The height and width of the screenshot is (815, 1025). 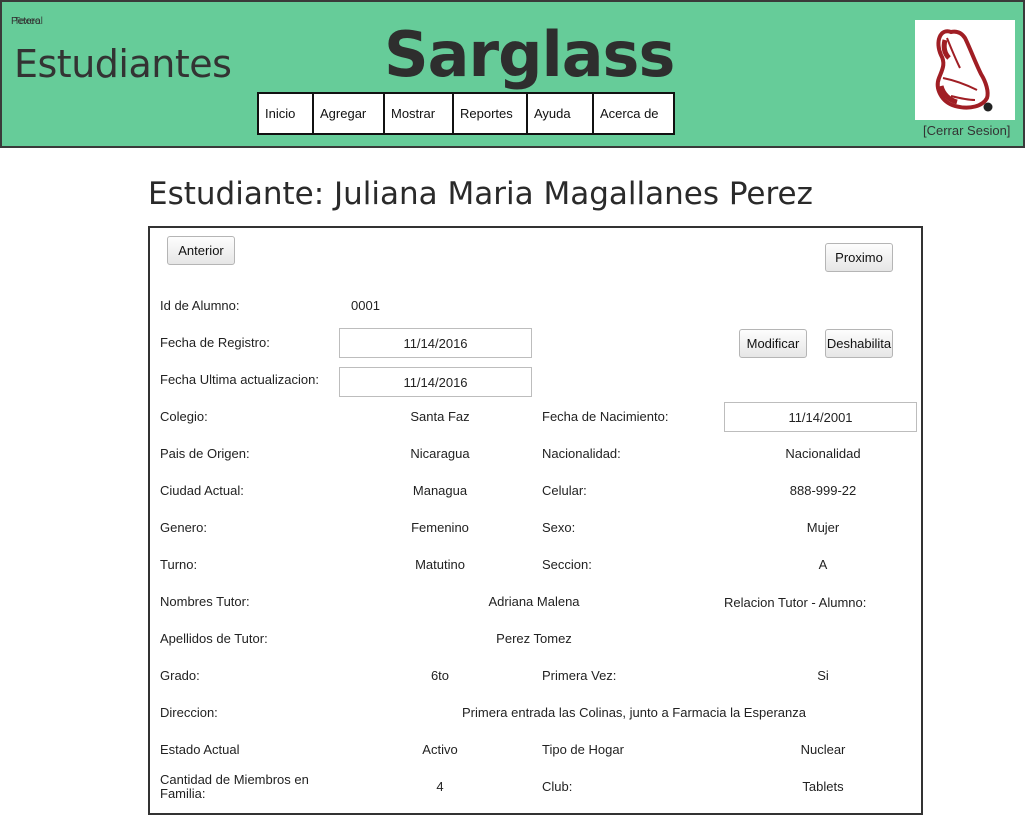 What do you see at coordinates (205, 453) in the screenshot?
I see `label-pais-origen: Pais de Origen:` at bounding box center [205, 453].